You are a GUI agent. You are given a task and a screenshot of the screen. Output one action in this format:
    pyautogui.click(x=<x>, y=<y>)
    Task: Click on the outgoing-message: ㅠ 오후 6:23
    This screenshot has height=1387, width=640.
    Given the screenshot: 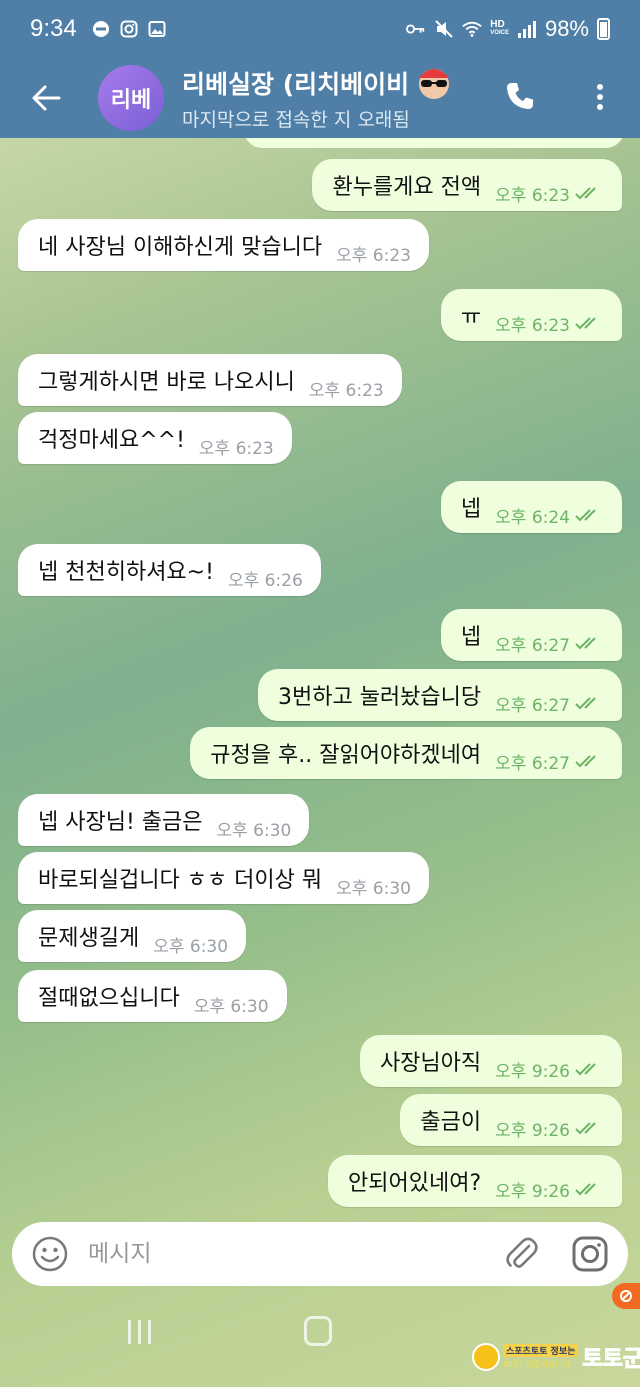 What is the action you would take?
    pyautogui.click(x=531, y=315)
    